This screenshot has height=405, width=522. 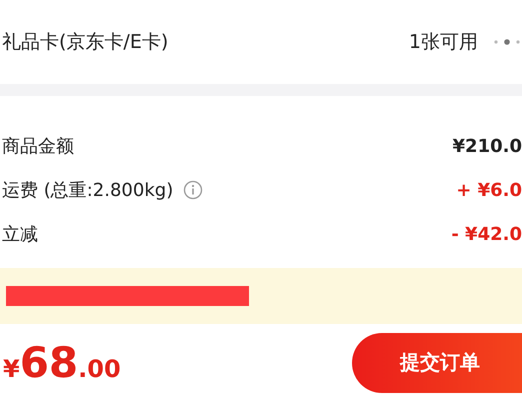 I want to click on more-icon, so click(x=507, y=42).